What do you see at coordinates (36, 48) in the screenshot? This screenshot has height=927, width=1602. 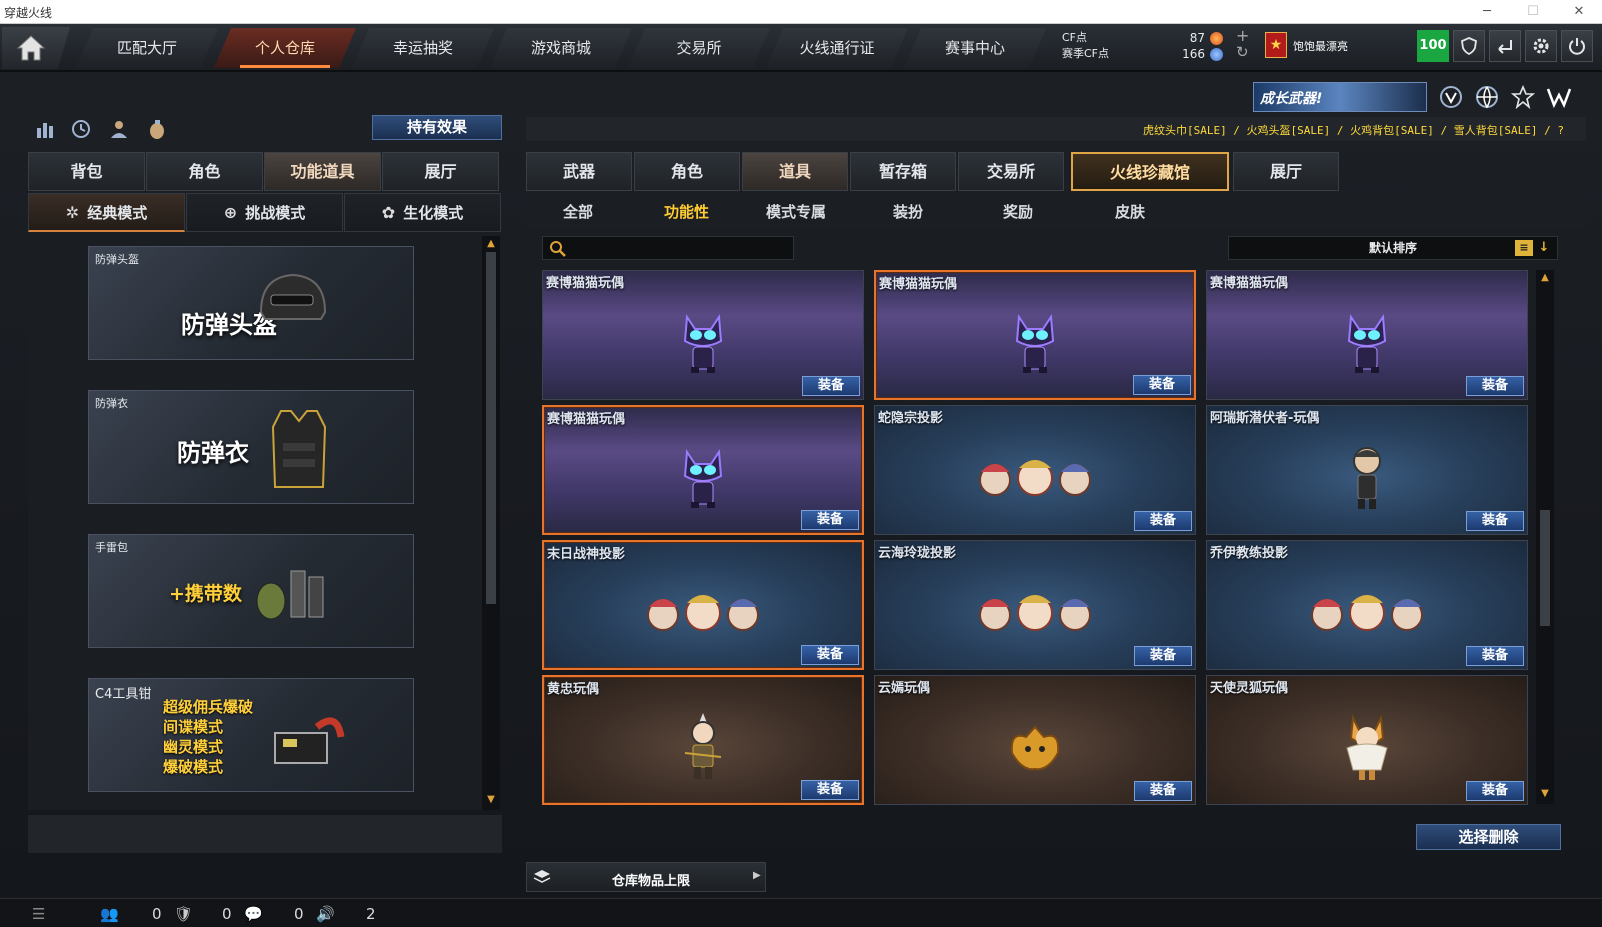 I see `home-button` at bounding box center [36, 48].